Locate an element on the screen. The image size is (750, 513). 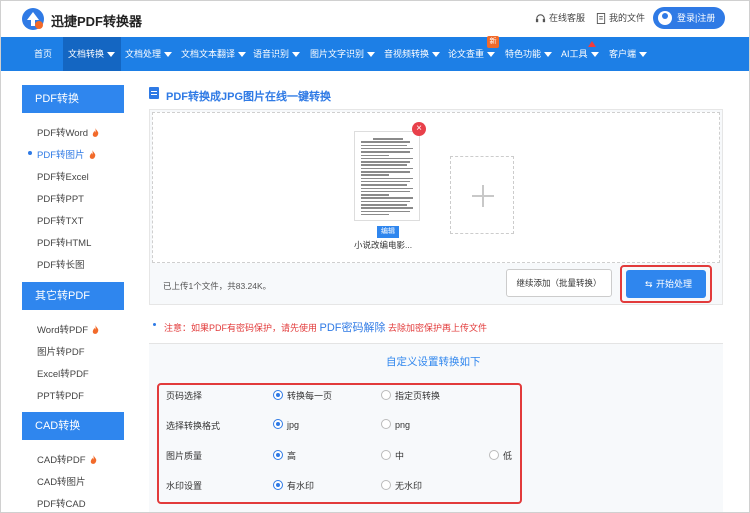
nav-item-label: 论文查重 is located at coordinates (466, 54).